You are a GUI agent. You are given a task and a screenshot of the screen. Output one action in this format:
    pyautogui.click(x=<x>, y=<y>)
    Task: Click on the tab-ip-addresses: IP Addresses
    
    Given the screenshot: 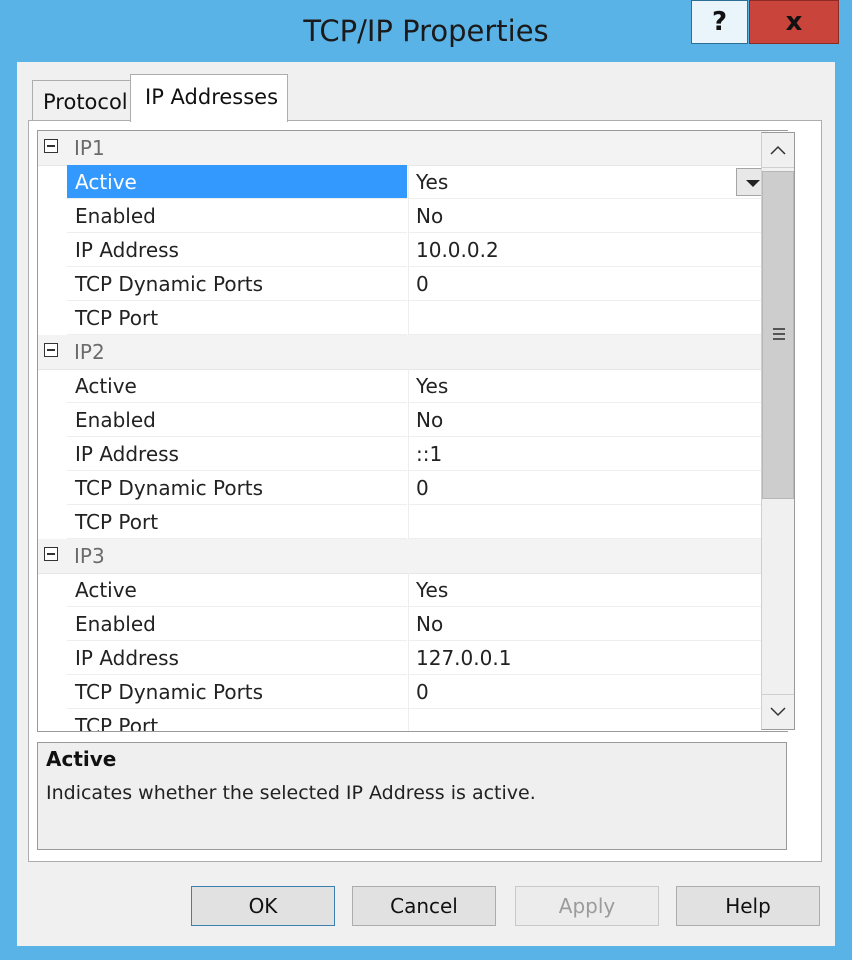 What is the action you would take?
    pyautogui.click(x=209, y=98)
    